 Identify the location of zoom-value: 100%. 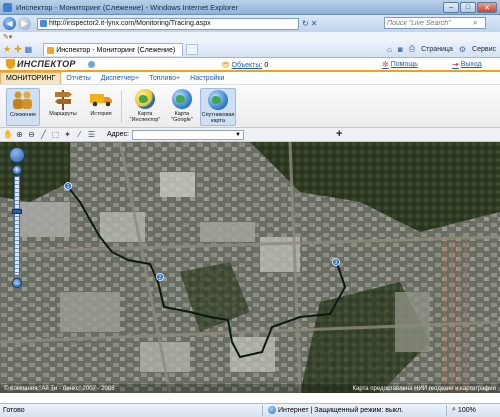
(466, 410).